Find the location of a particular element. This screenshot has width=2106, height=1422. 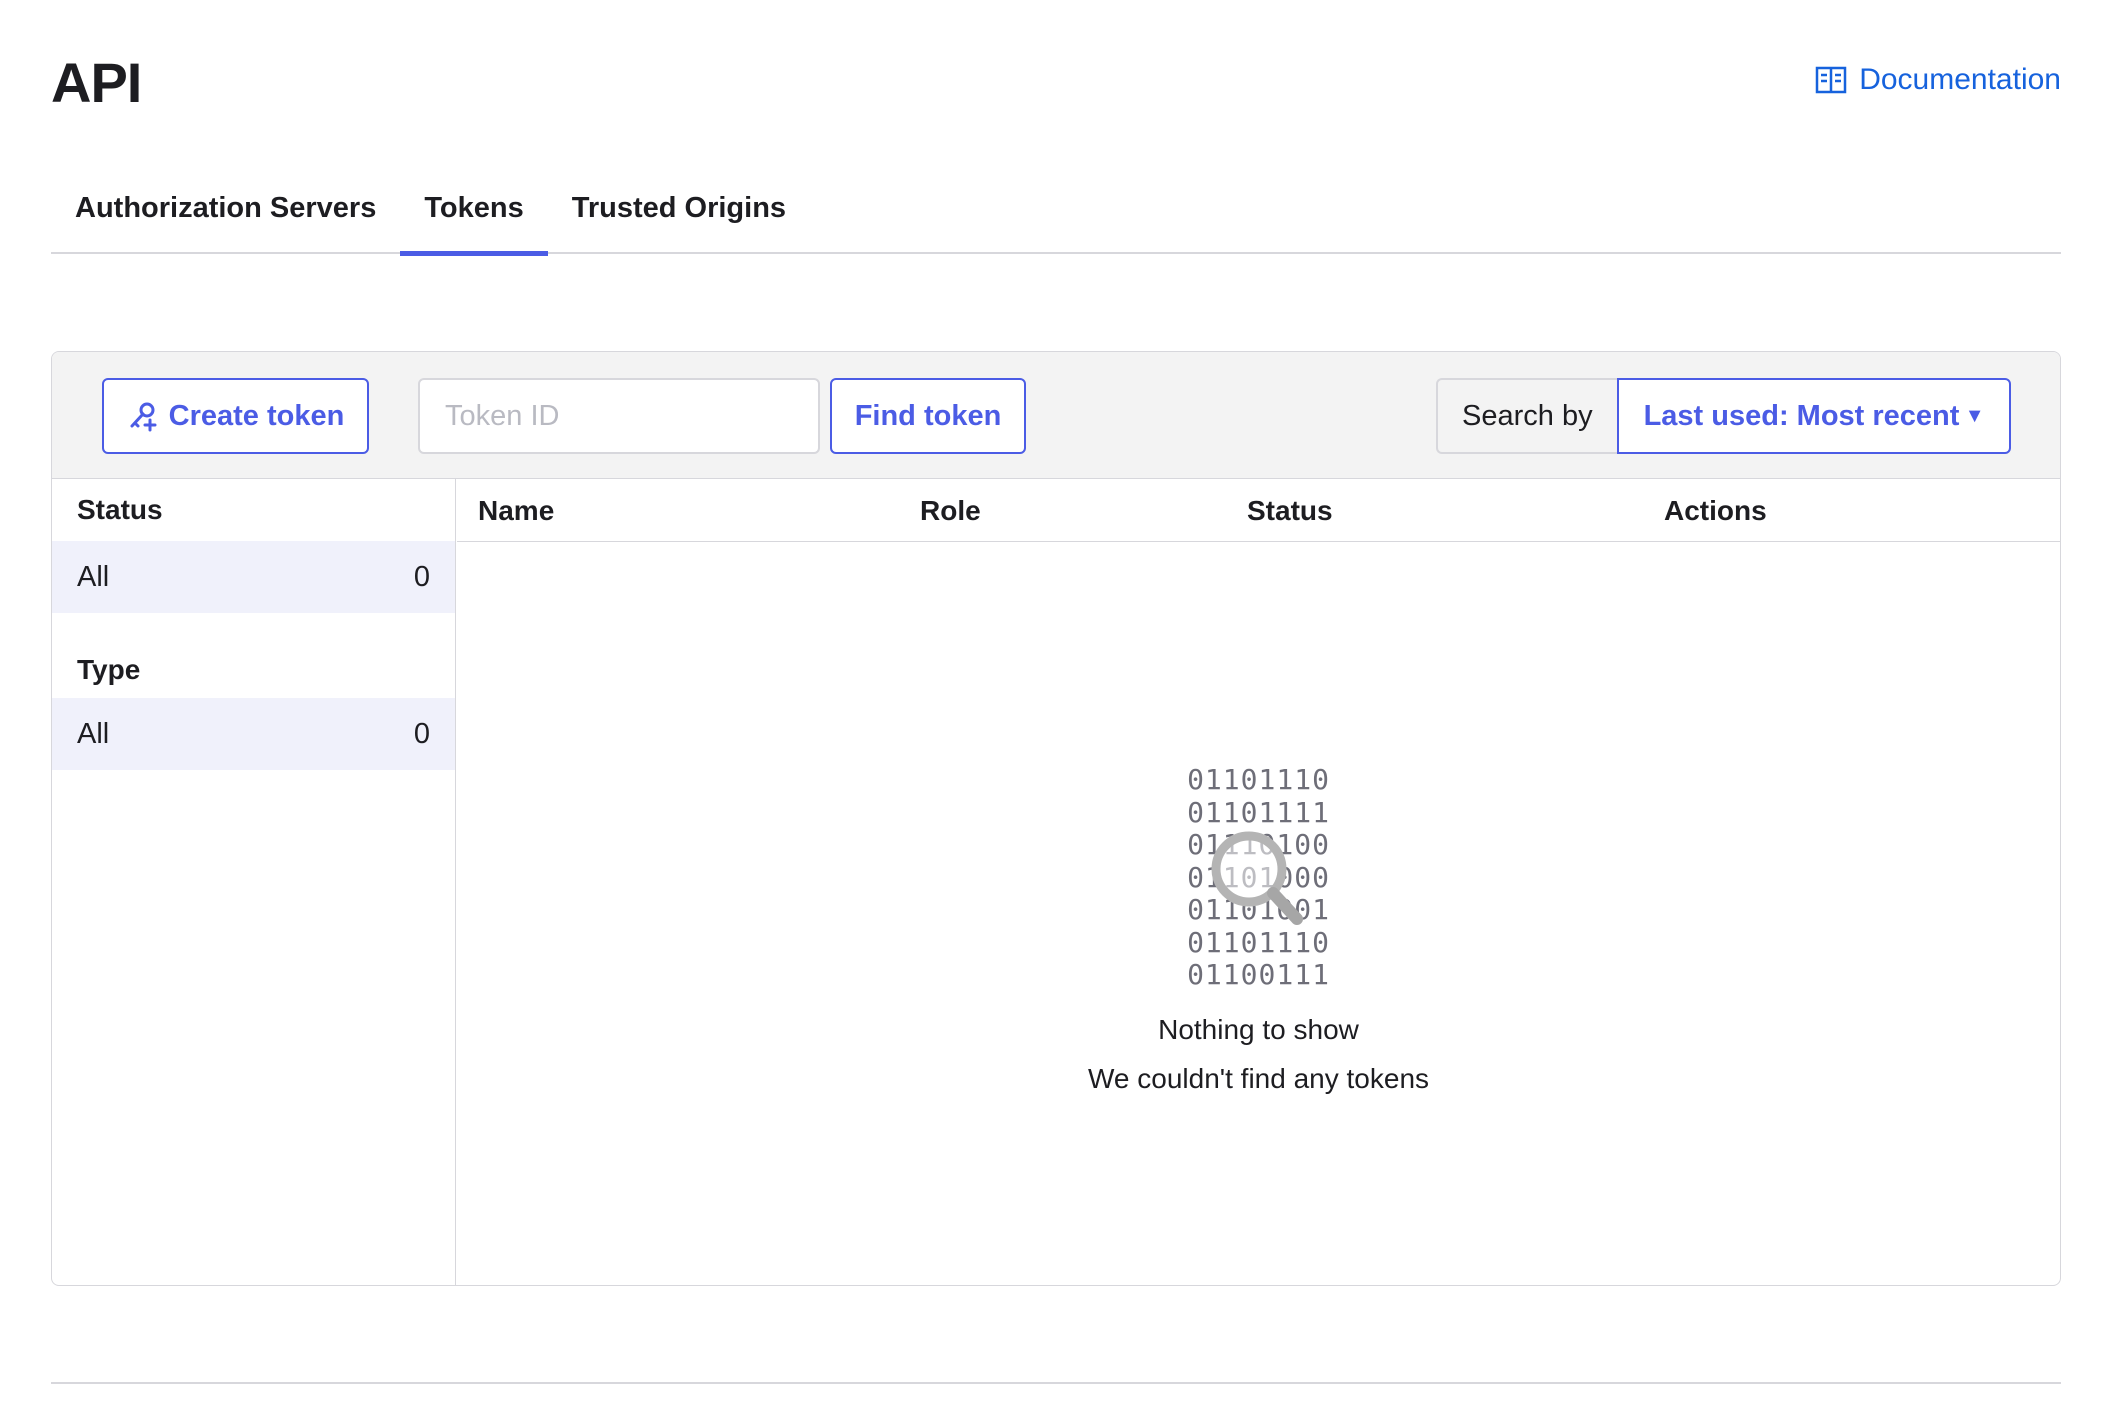

column-header-actions: Actions is located at coordinates (1715, 510).